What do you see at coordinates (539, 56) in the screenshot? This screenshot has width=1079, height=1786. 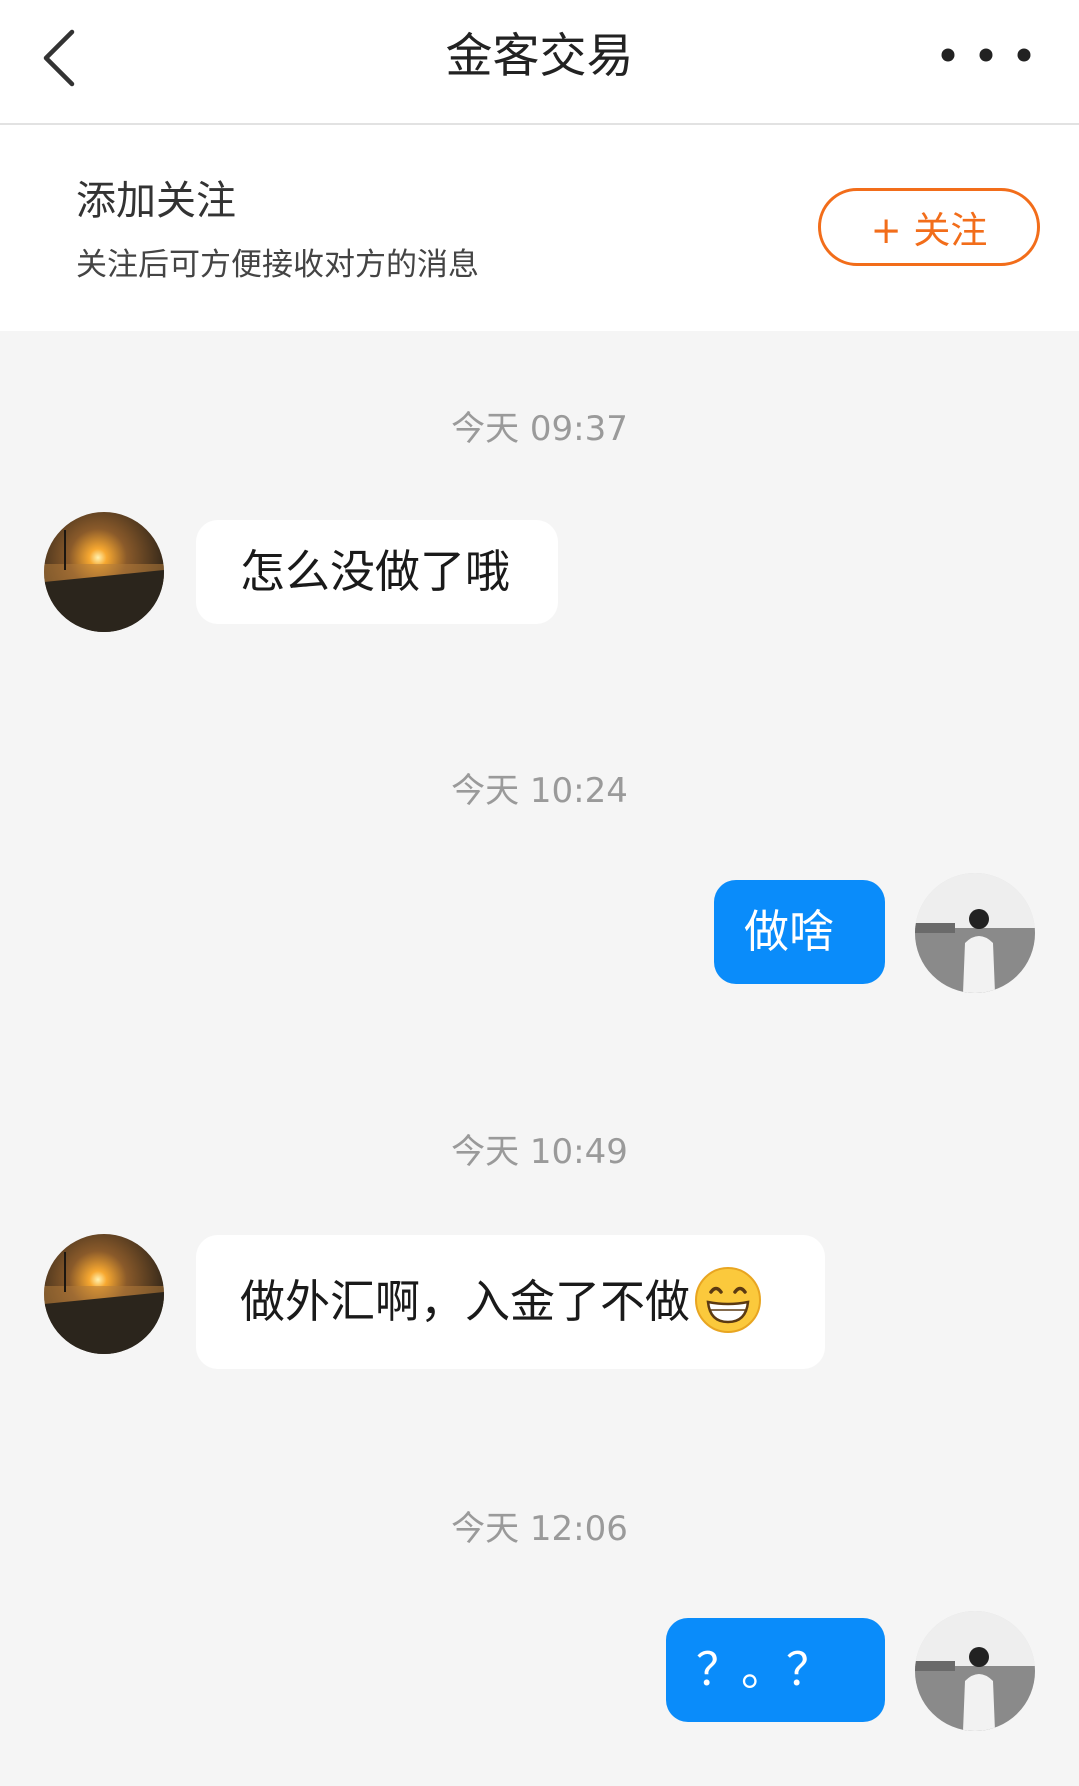 I see `page-title: 金客交易` at bounding box center [539, 56].